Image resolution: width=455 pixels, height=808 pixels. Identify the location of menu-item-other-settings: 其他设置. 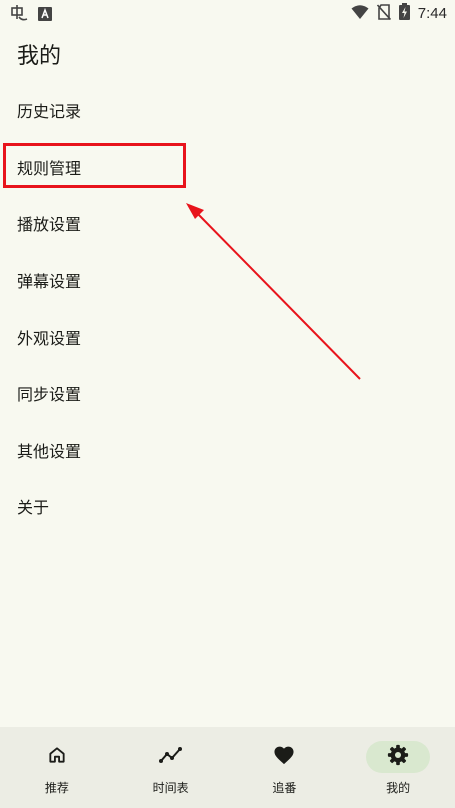
(227, 450).